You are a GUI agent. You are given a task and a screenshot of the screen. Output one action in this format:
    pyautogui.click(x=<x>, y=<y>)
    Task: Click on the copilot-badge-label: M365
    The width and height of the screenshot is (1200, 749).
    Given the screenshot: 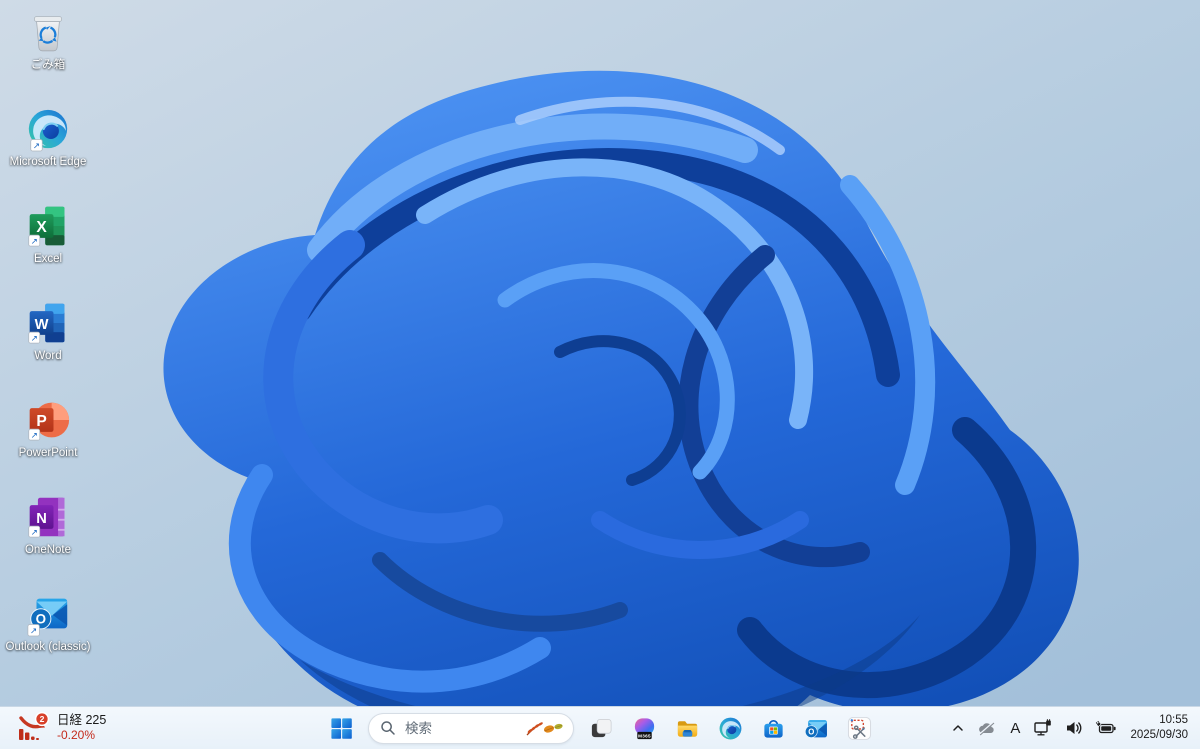 What is the action you would take?
    pyautogui.click(x=644, y=735)
    